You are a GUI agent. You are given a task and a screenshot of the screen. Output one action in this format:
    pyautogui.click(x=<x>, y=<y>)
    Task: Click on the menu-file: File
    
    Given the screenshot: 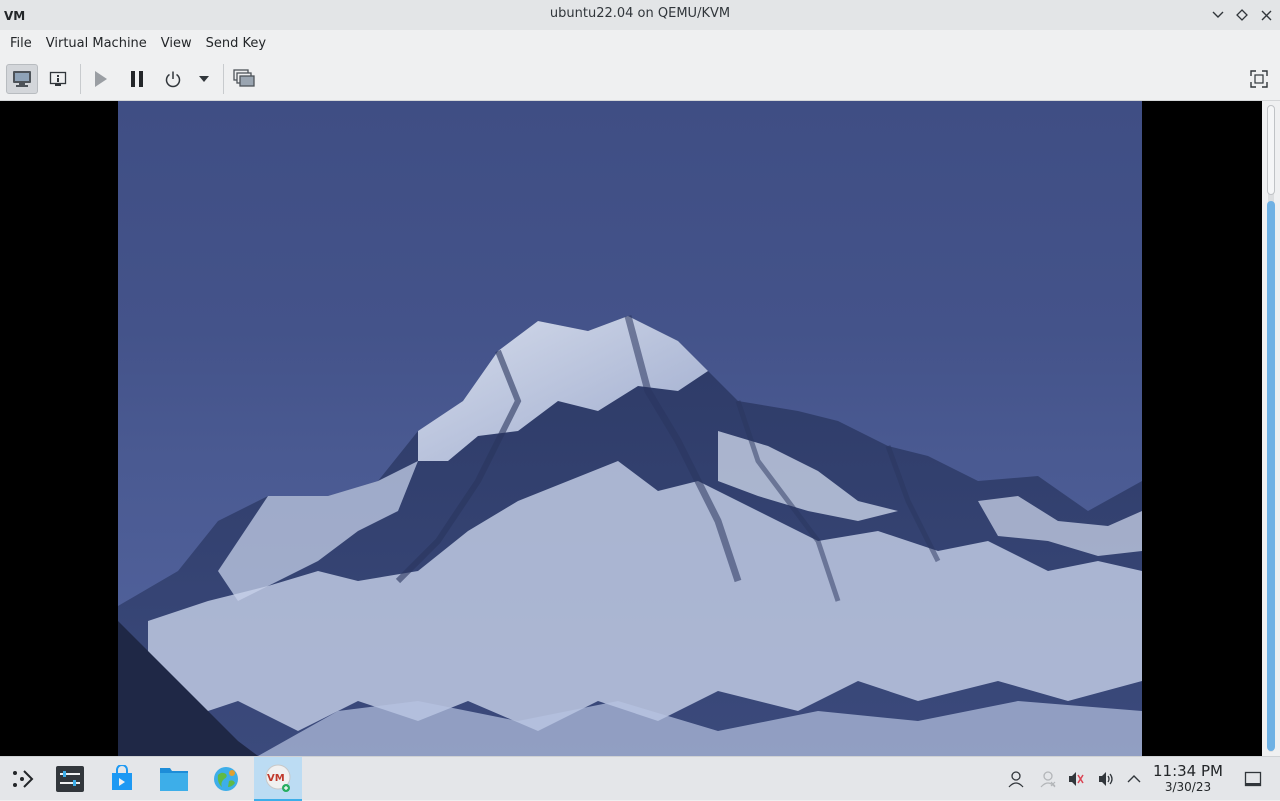 What is the action you would take?
    pyautogui.click(x=21, y=44)
    